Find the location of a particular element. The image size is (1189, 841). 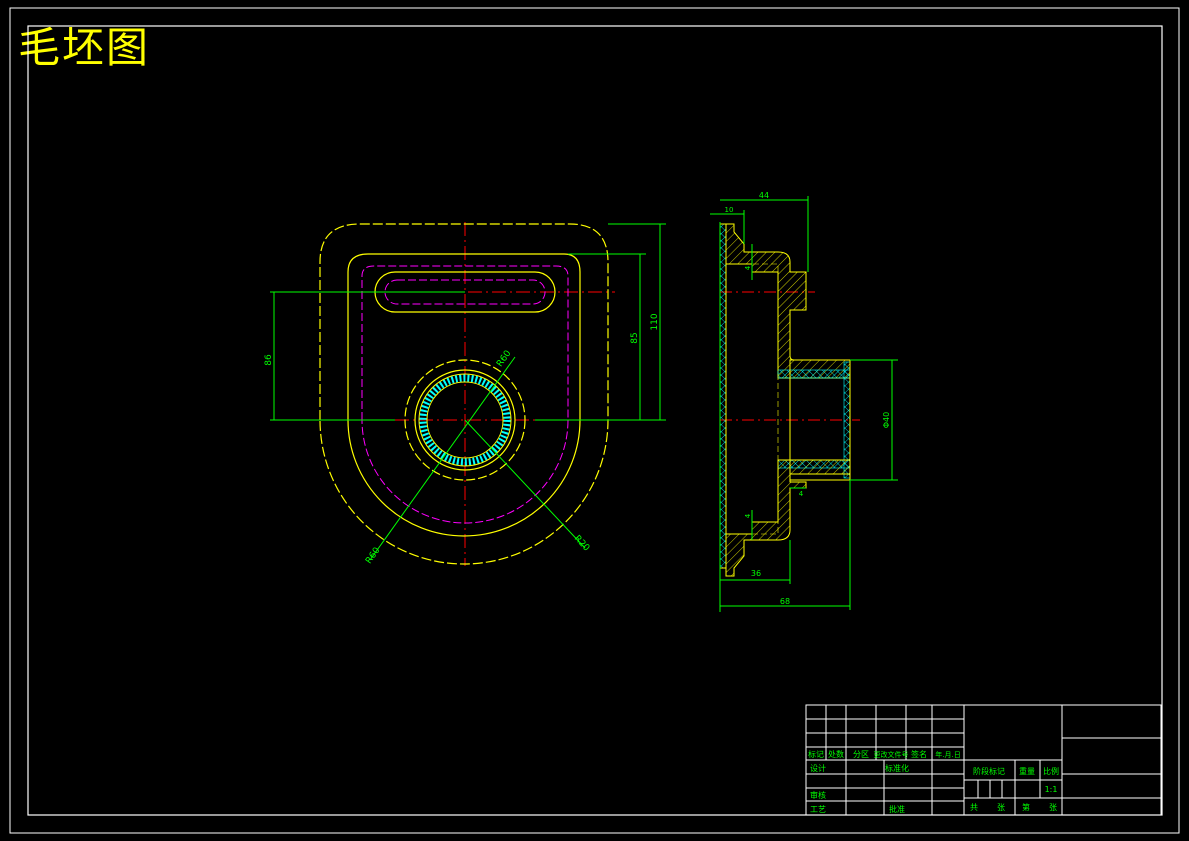

dim-small-right: 4 is located at coordinates (801, 494).